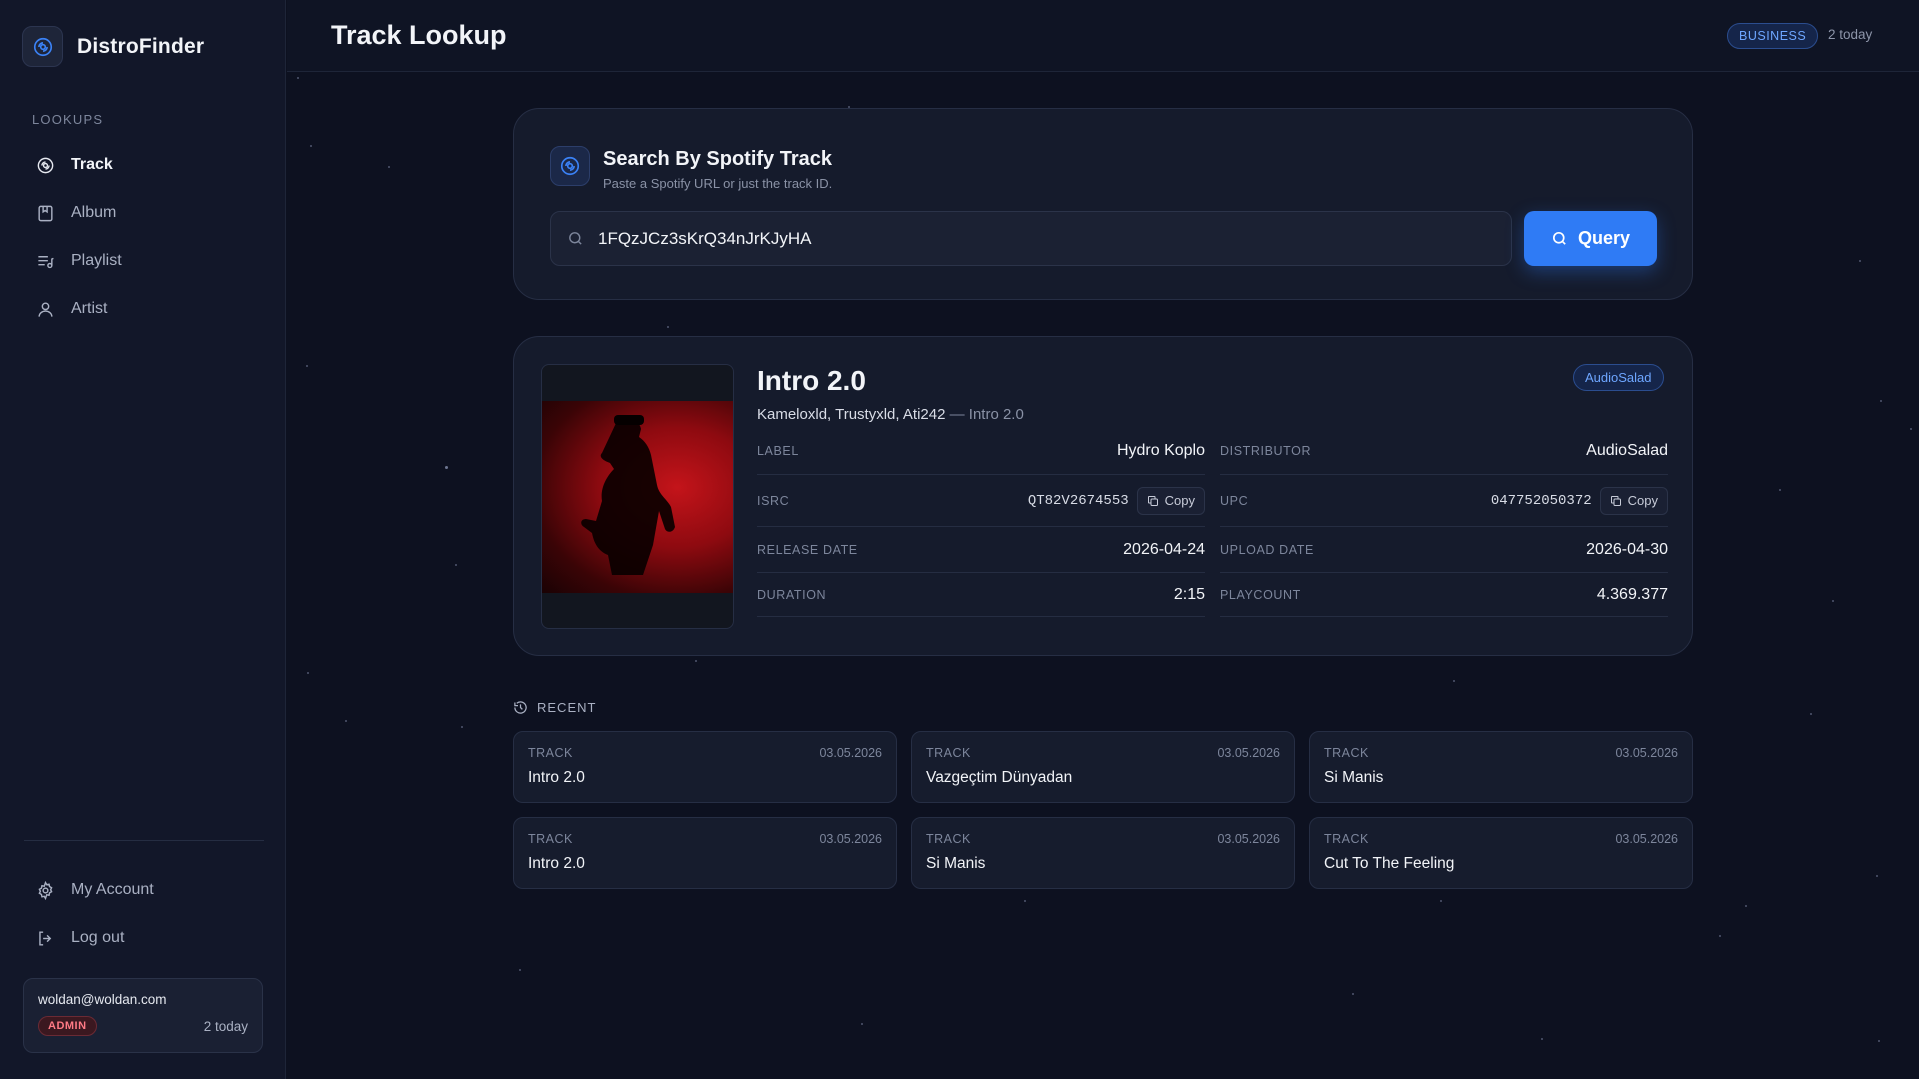 This screenshot has width=1919, height=1079. What do you see at coordinates (807, 549) in the screenshot?
I see `field-label: RELEASE DATE` at bounding box center [807, 549].